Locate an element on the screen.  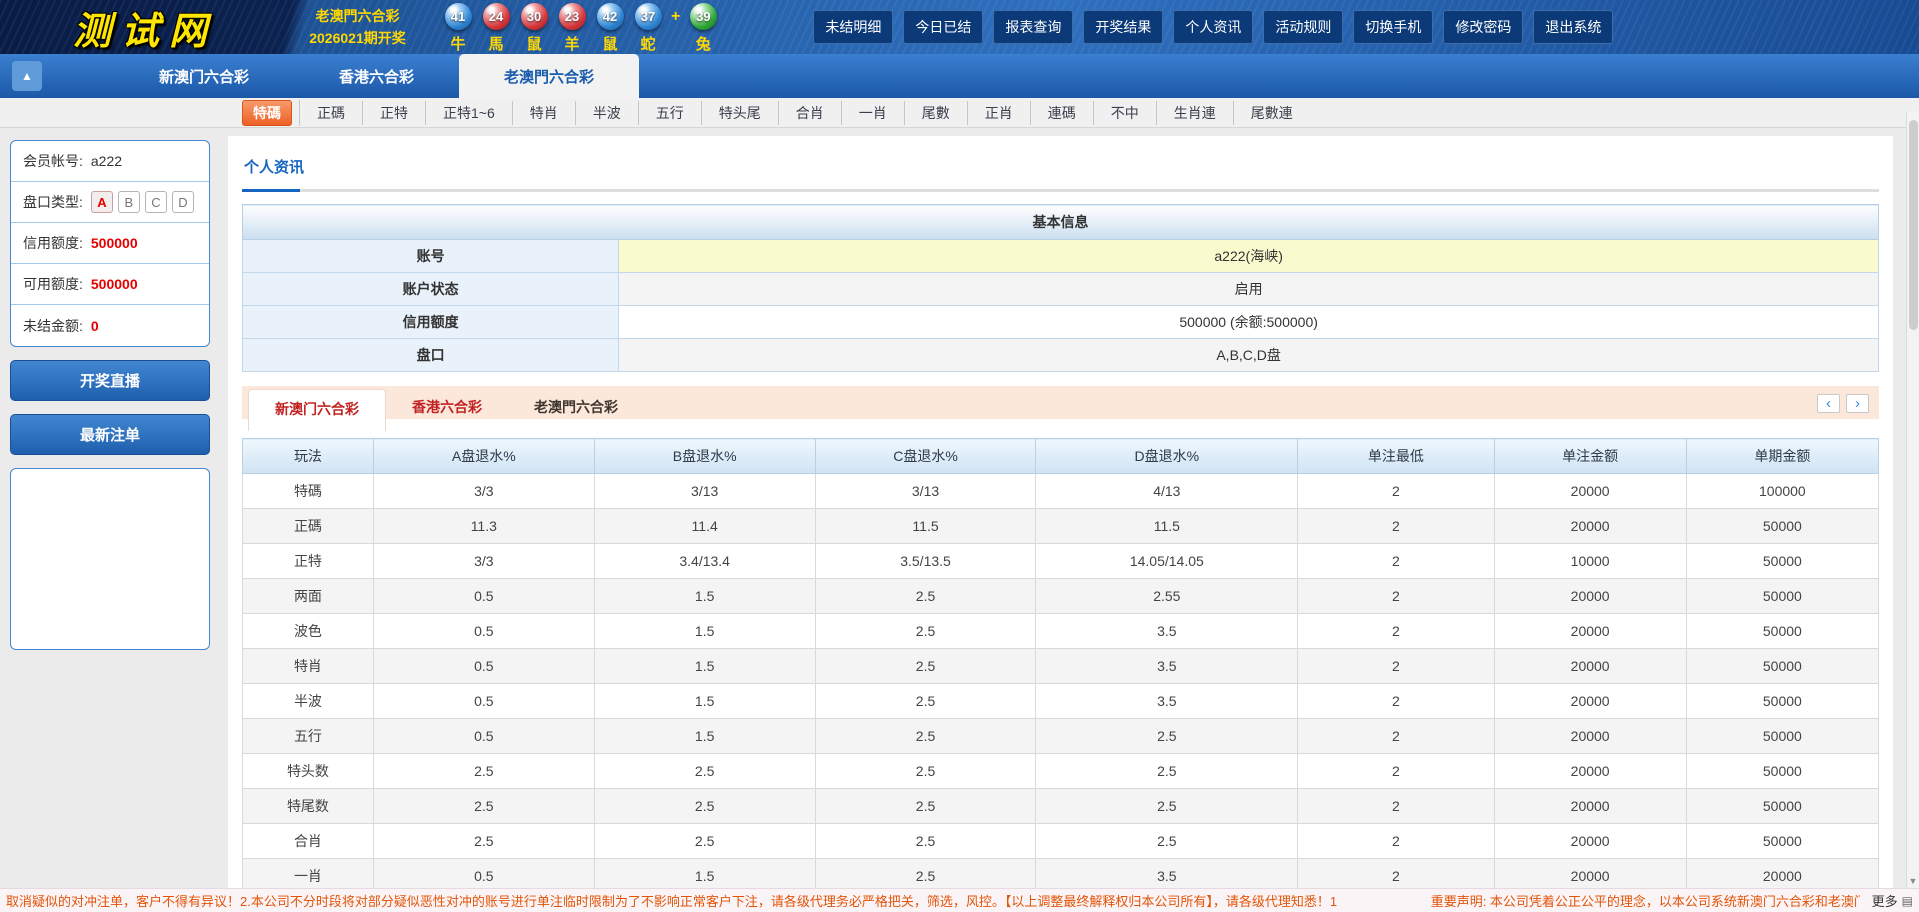
lottery-ball: 41 牛 is located at coordinates (458, 27).